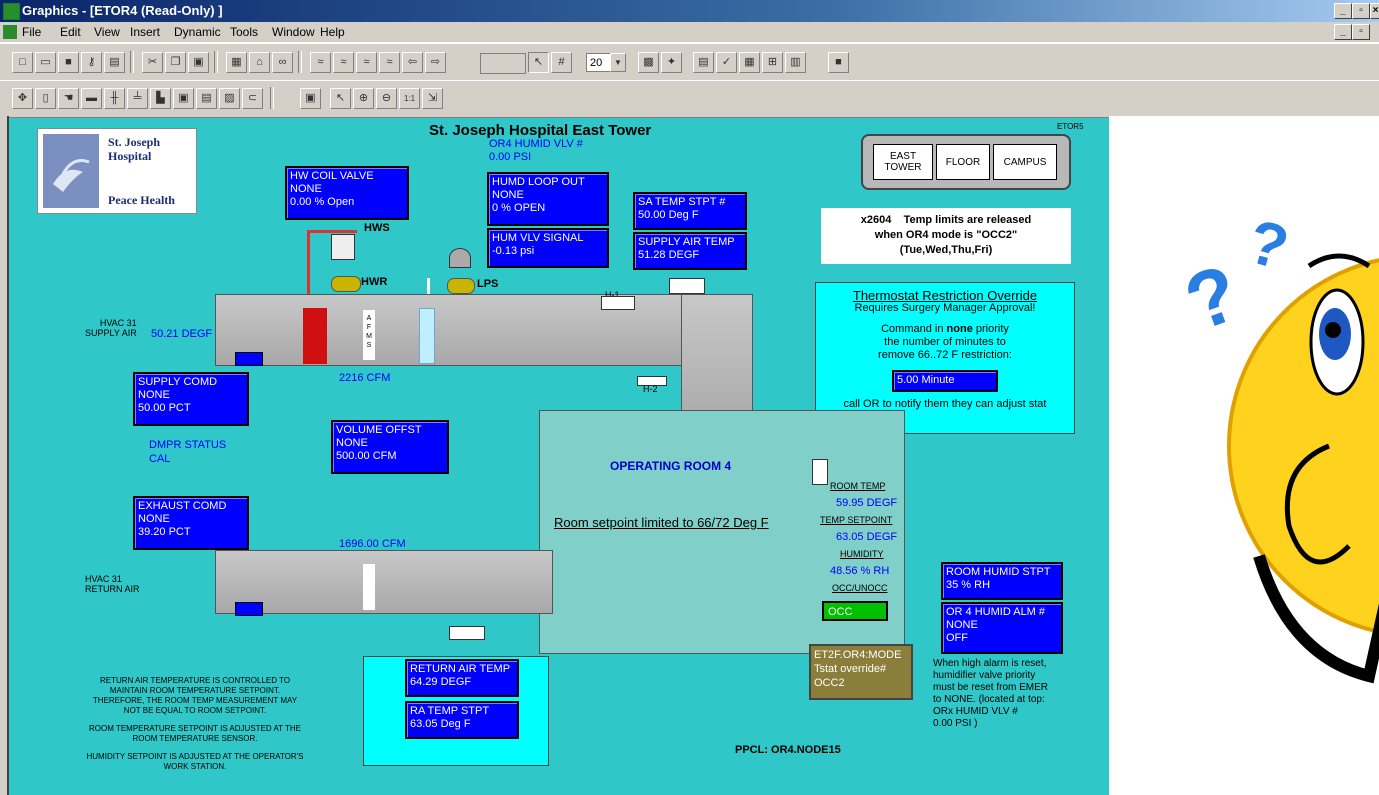 Image resolution: width=1379 pixels, height=795 pixels. I want to click on props-icon: ▤, so click(703, 62).